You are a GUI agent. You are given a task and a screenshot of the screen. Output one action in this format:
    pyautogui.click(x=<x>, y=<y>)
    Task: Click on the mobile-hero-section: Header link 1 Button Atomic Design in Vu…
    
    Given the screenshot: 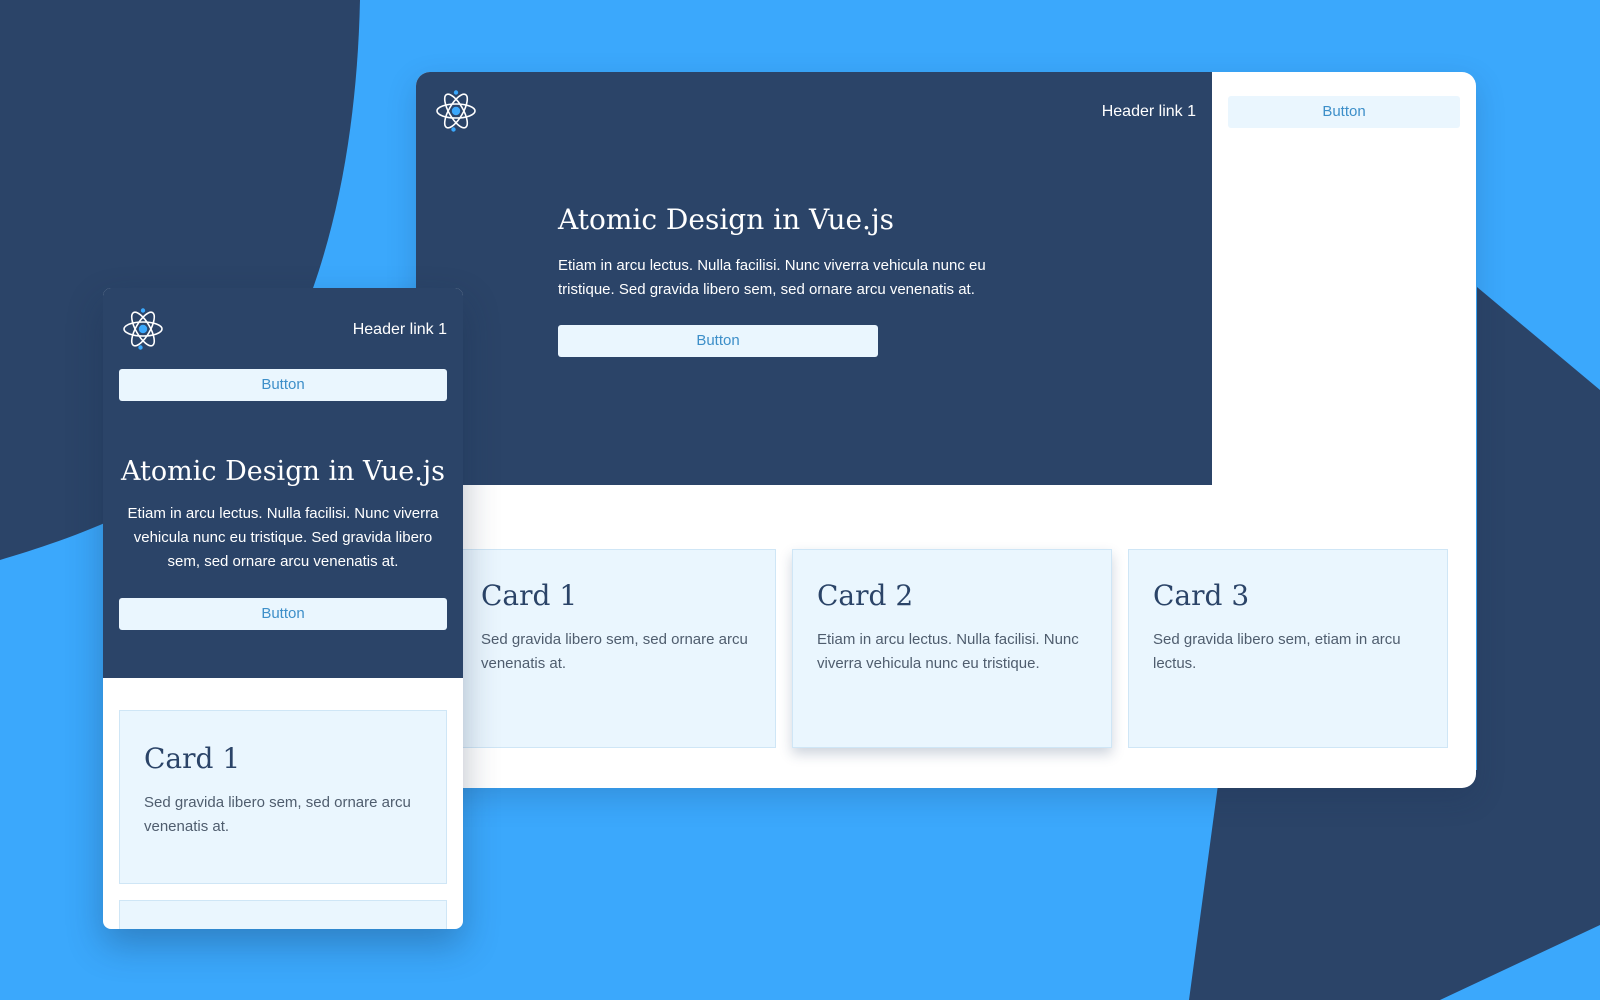 What is the action you would take?
    pyautogui.click(x=283, y=483)
    